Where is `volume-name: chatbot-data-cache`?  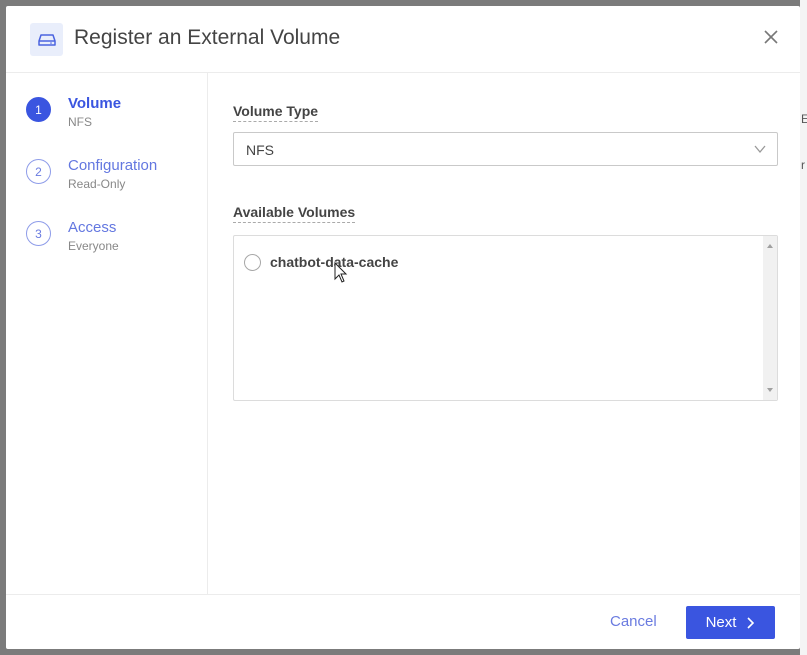
volume-name: chatbot-data-cache is located at coordinates (334, 262).